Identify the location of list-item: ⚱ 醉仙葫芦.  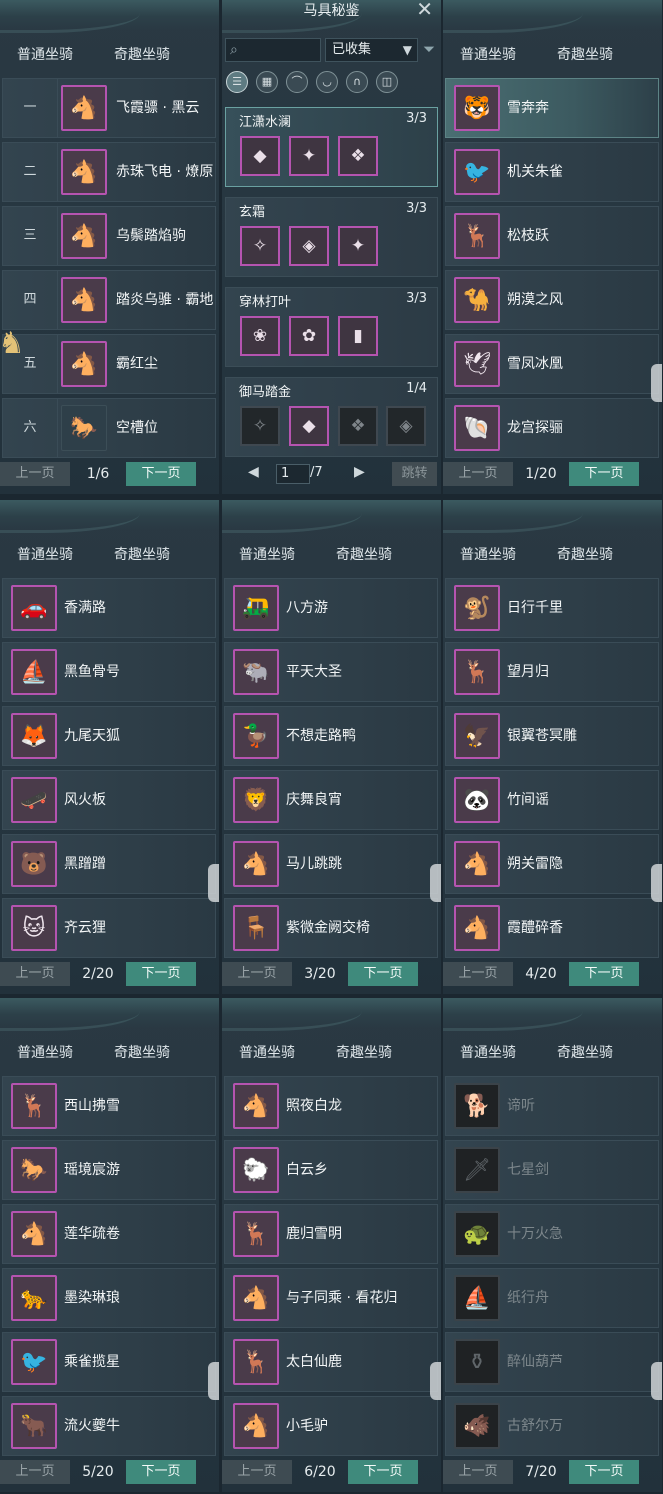
(552, 1362).